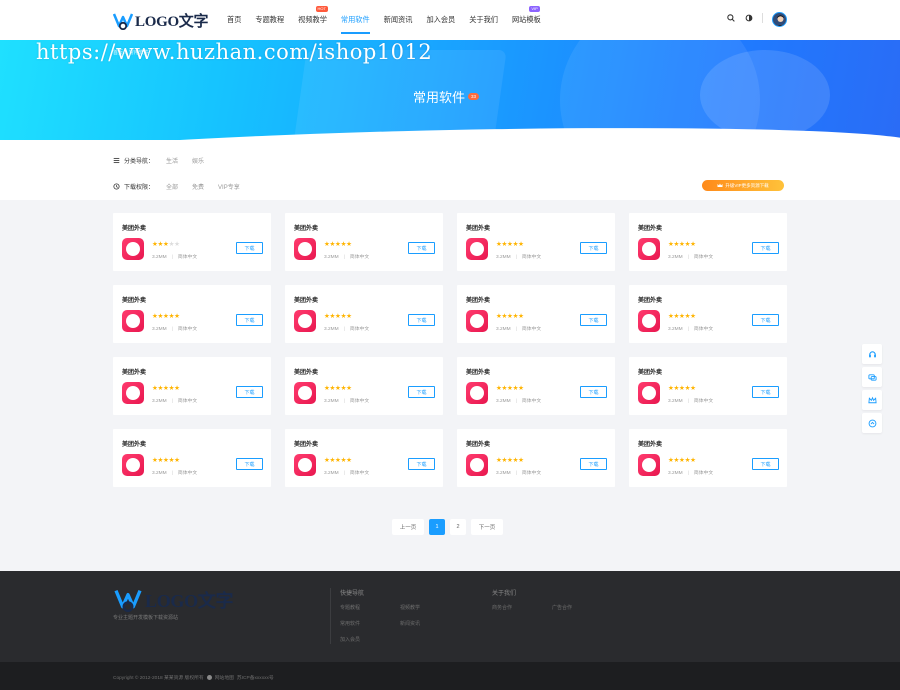 This screenshot has height=690, width=900. Describe the element at coordinates (872, 354) in the screenshot. I see `customer-service-icon` at that location.